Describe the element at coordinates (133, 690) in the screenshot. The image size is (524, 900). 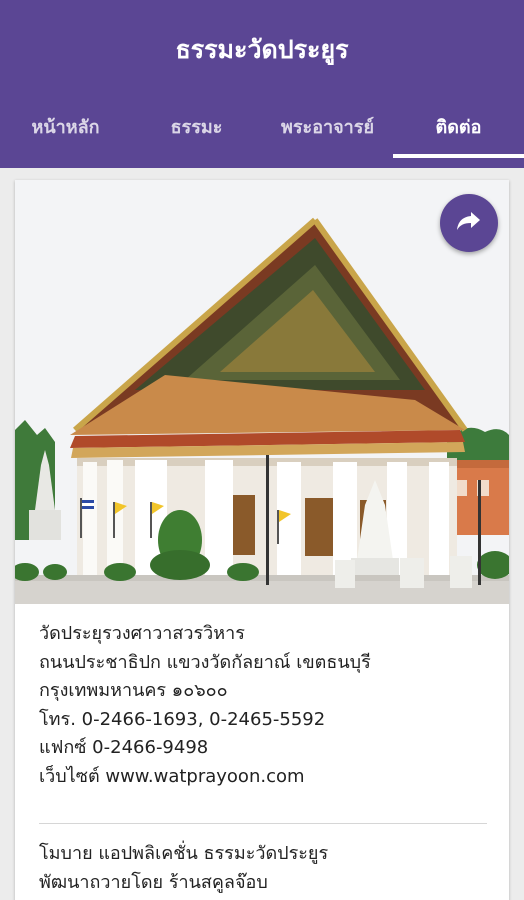
I see `address-line-2: กรุงเทพมหานคร ๑๐๖๐๐` at that location.